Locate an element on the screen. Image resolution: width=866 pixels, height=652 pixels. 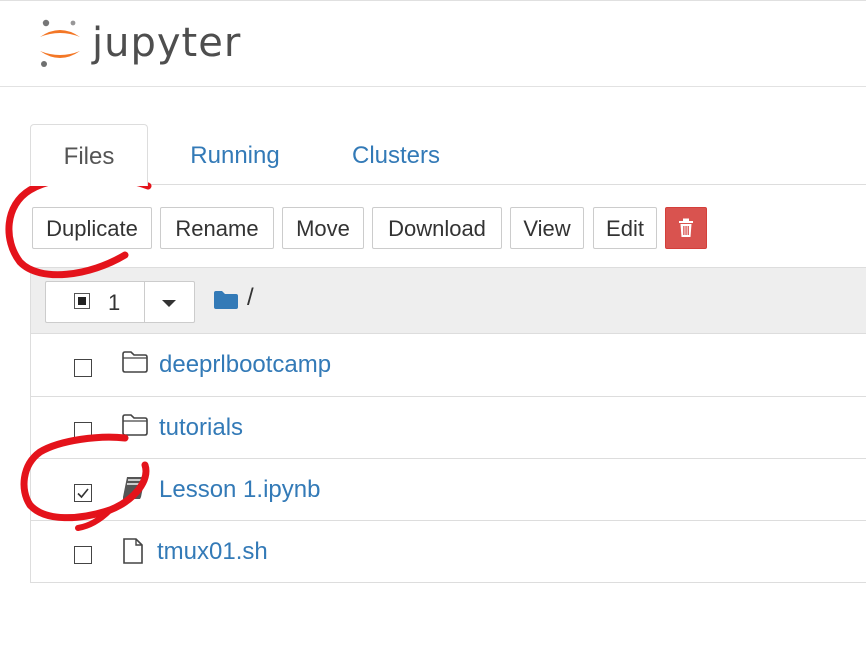
caret-down-icon is located at coordinates (169, 303).